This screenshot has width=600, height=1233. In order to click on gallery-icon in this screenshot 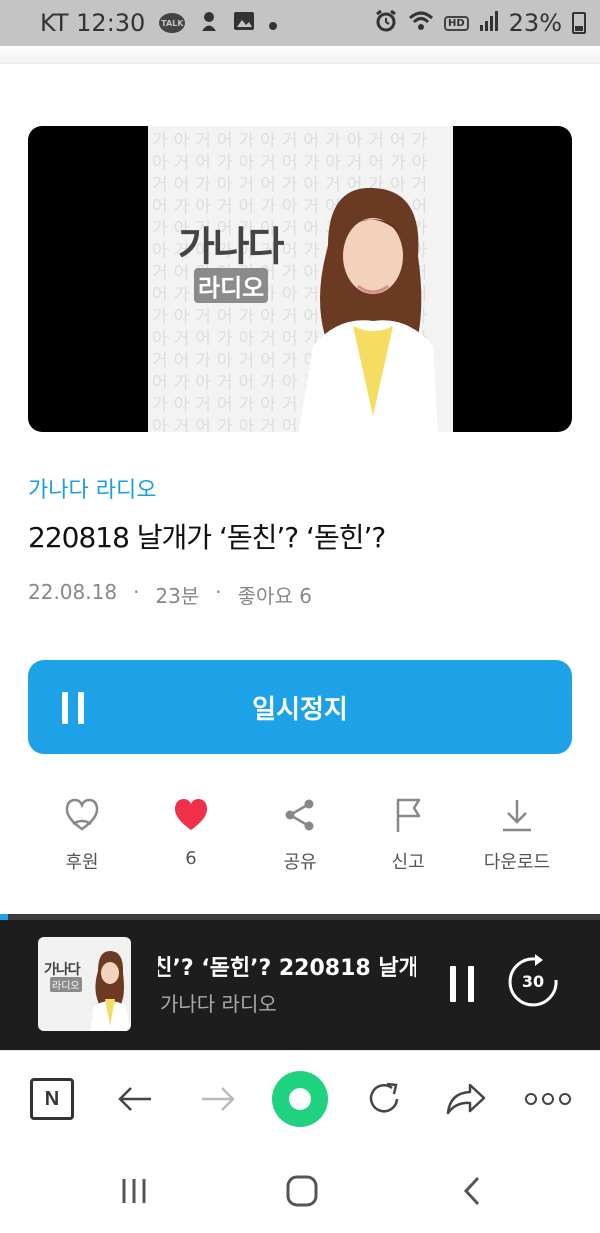, I will do `click(244, 23)`.